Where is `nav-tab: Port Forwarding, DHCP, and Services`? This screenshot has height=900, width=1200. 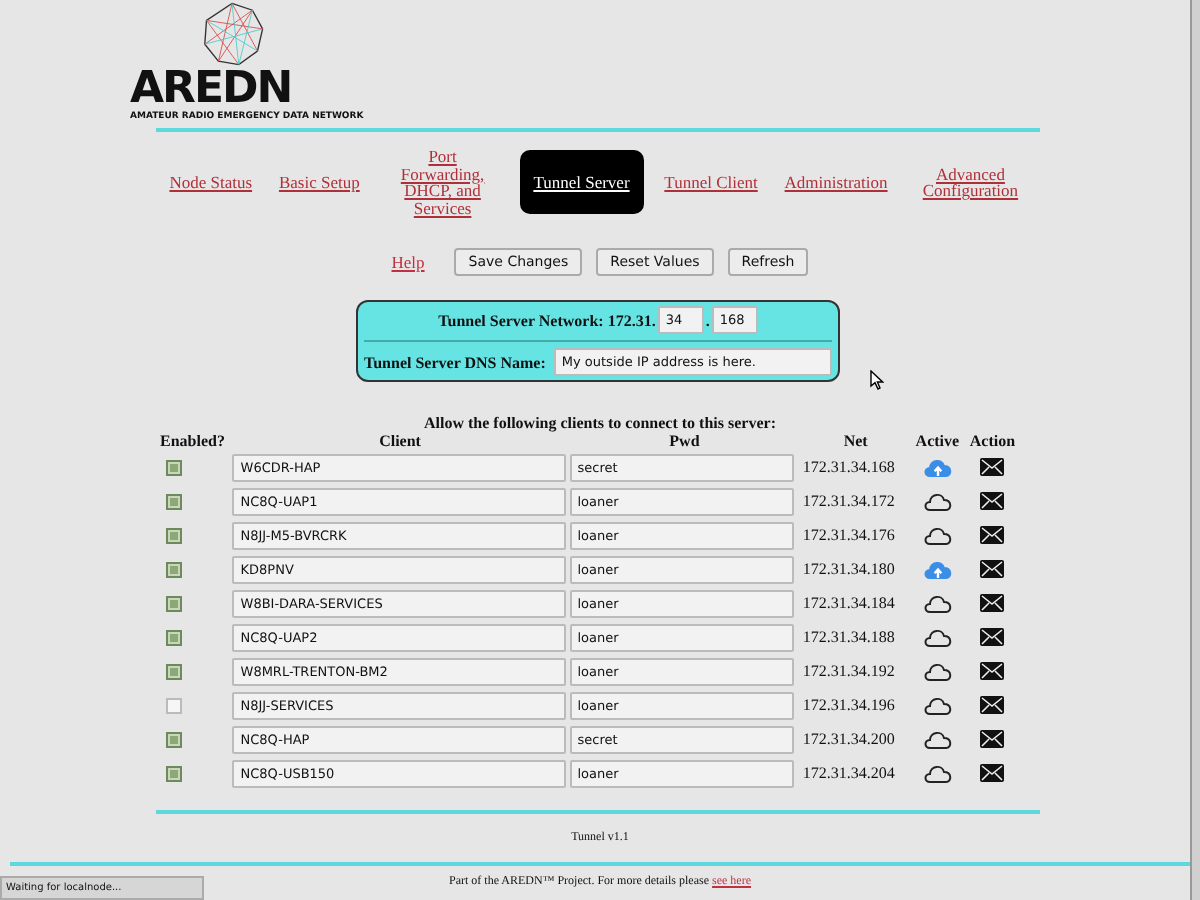 nav-tab: Port Forwarding, DHCP, and Services is located at coordinates (442, 182).